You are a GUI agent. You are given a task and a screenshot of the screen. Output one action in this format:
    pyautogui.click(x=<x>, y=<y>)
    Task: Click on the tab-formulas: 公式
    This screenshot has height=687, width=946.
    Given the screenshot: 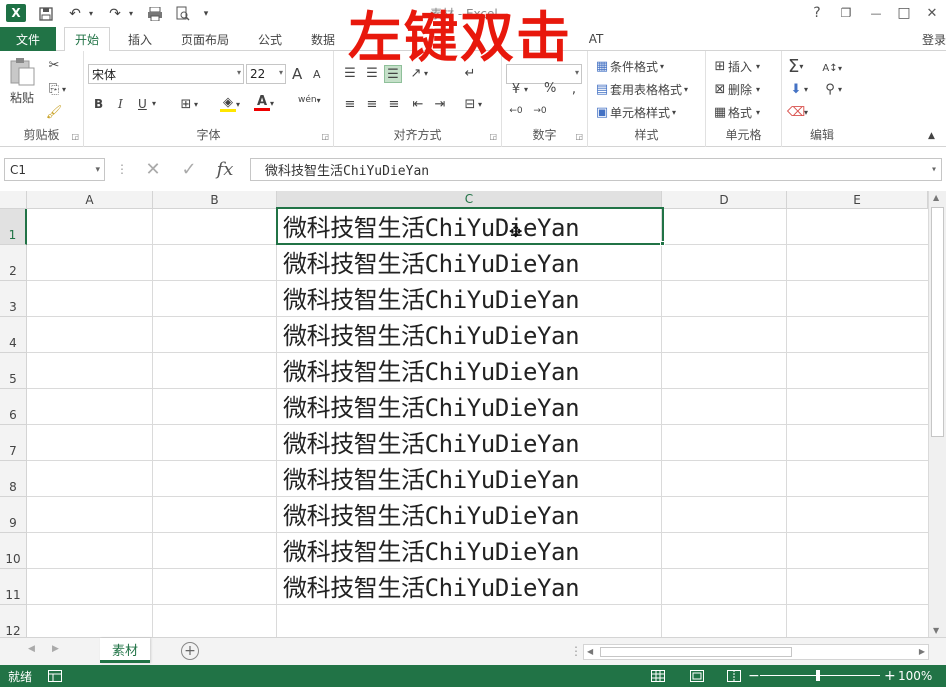 What is the action you would take?
    pyautogui.click(x=270, y=39)
    